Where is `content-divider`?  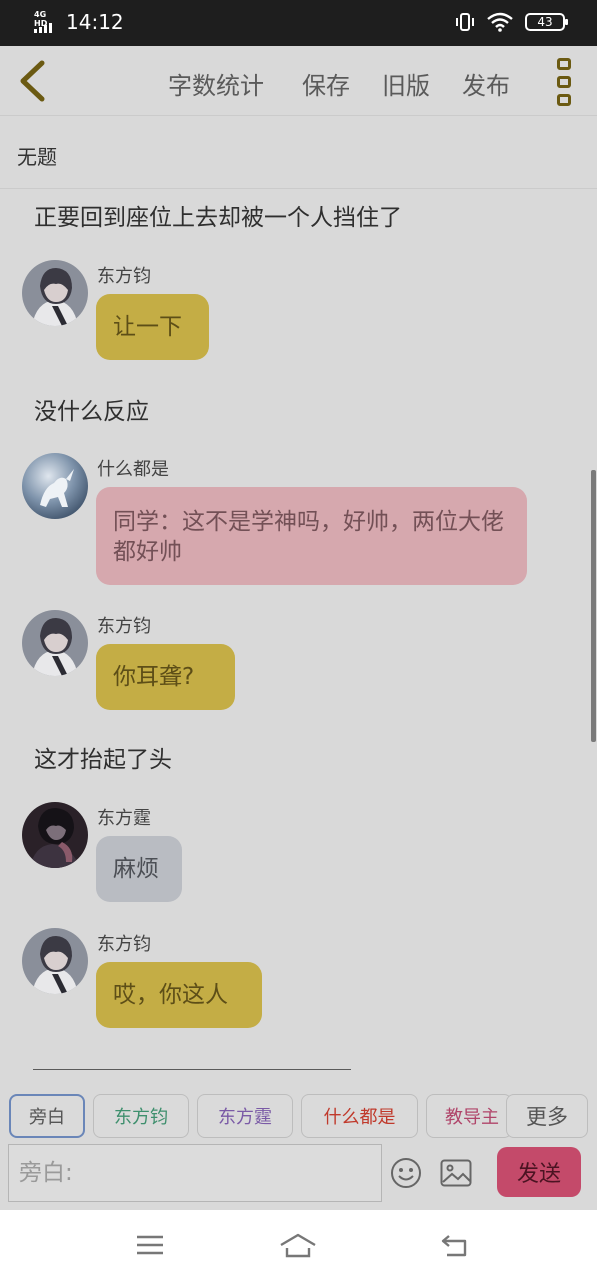 content-divider is located at coordinates (192, 1069).